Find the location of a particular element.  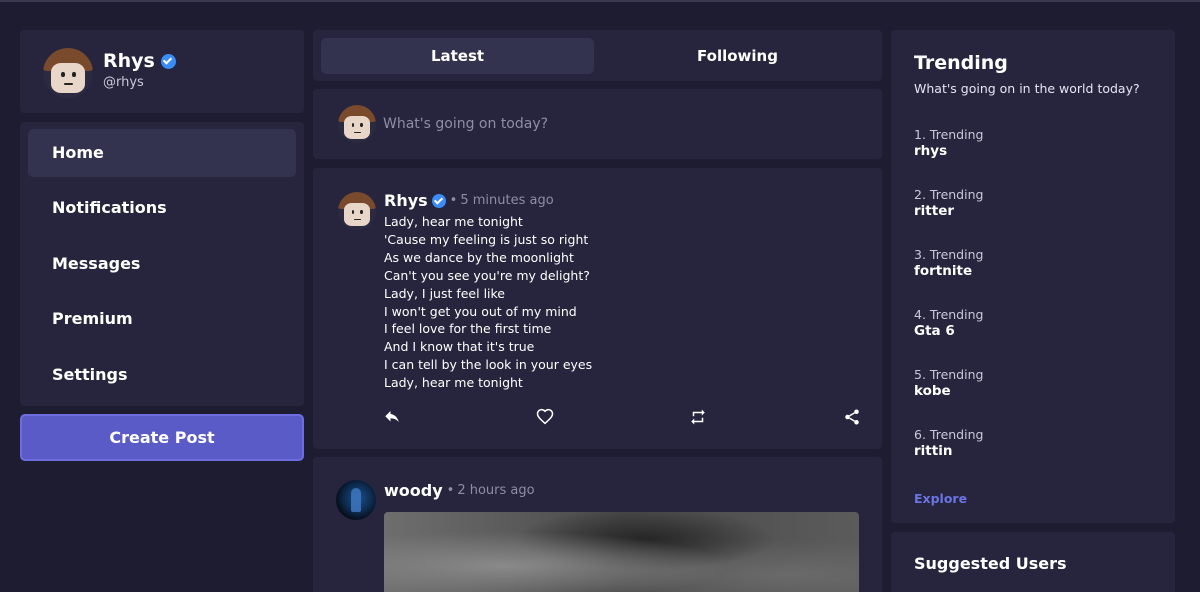

post-author: woody is located at coordinates (413, 490).